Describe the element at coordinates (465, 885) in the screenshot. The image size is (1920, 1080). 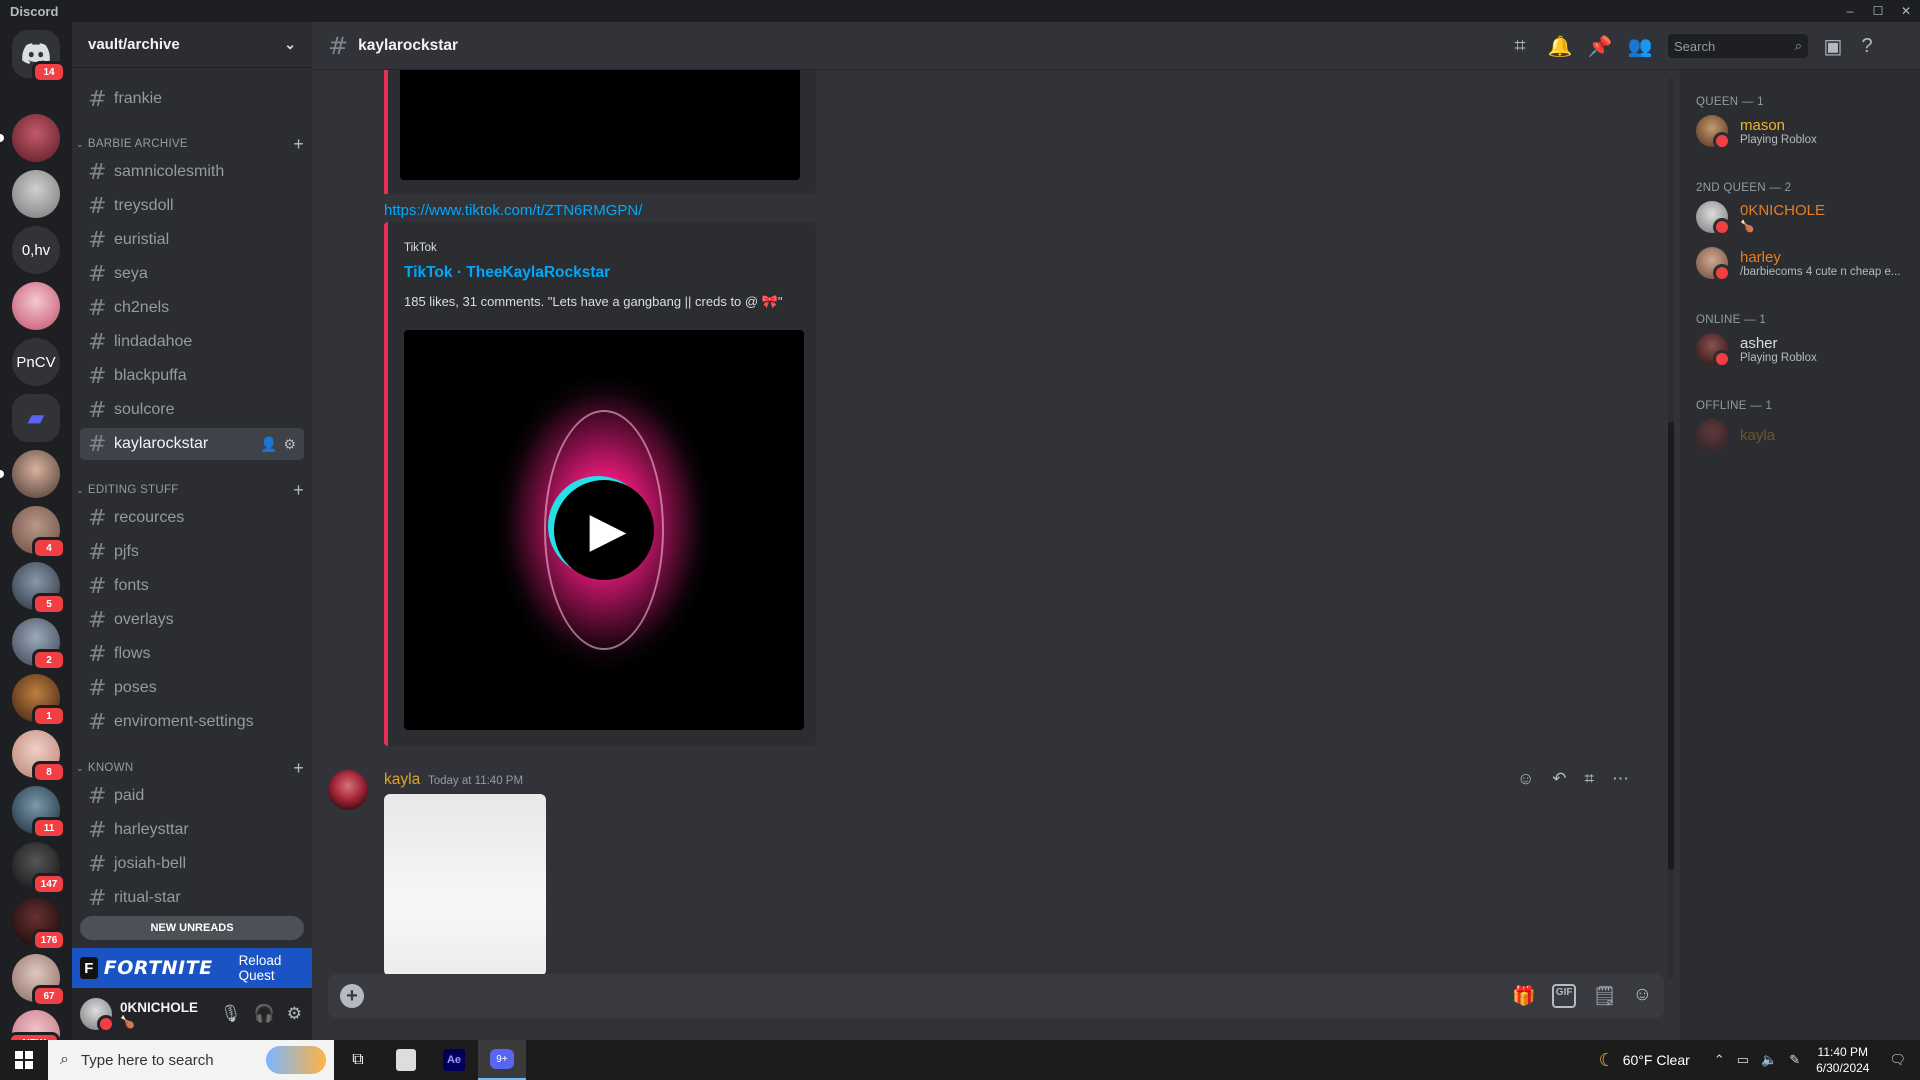
I see `message-attachment-image` at that location.